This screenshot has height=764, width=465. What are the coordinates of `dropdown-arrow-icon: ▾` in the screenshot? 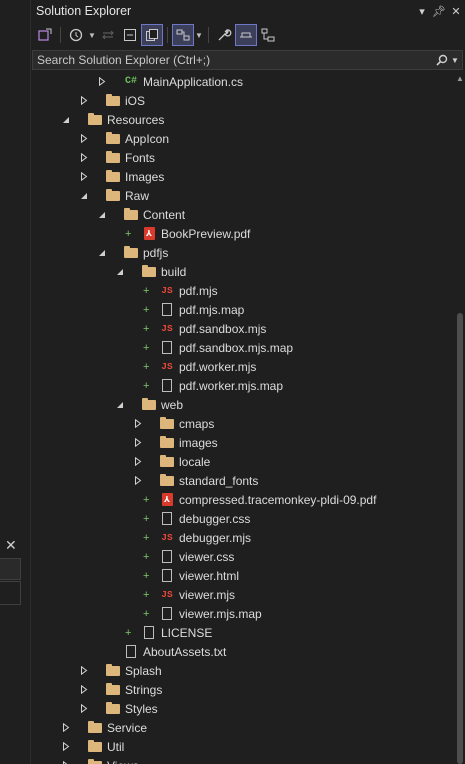 It's located at (422, 11).